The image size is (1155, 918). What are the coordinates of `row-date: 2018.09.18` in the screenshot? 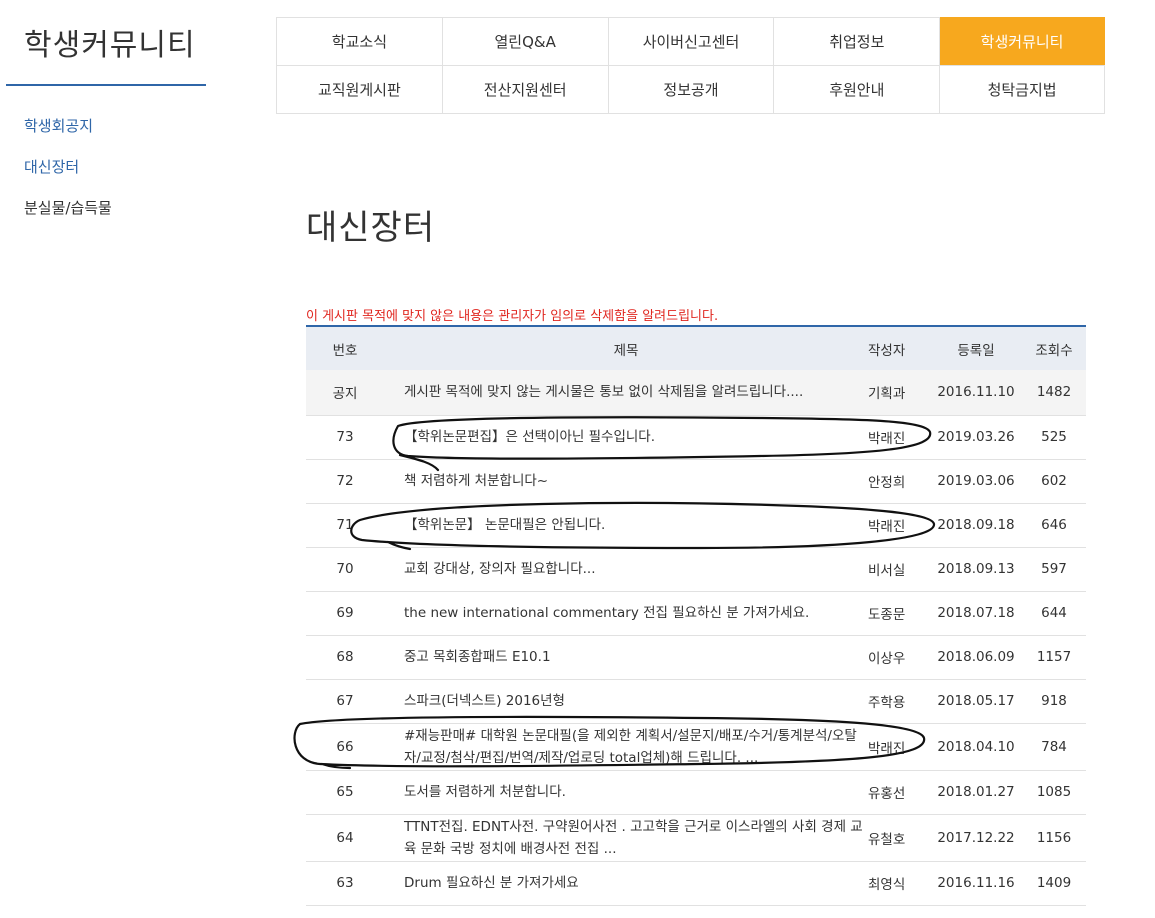 It's located at (976, 525).